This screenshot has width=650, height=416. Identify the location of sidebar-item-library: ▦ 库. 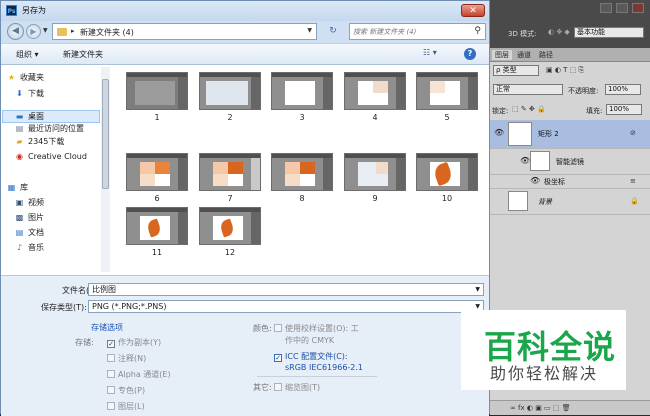
(17, 187).